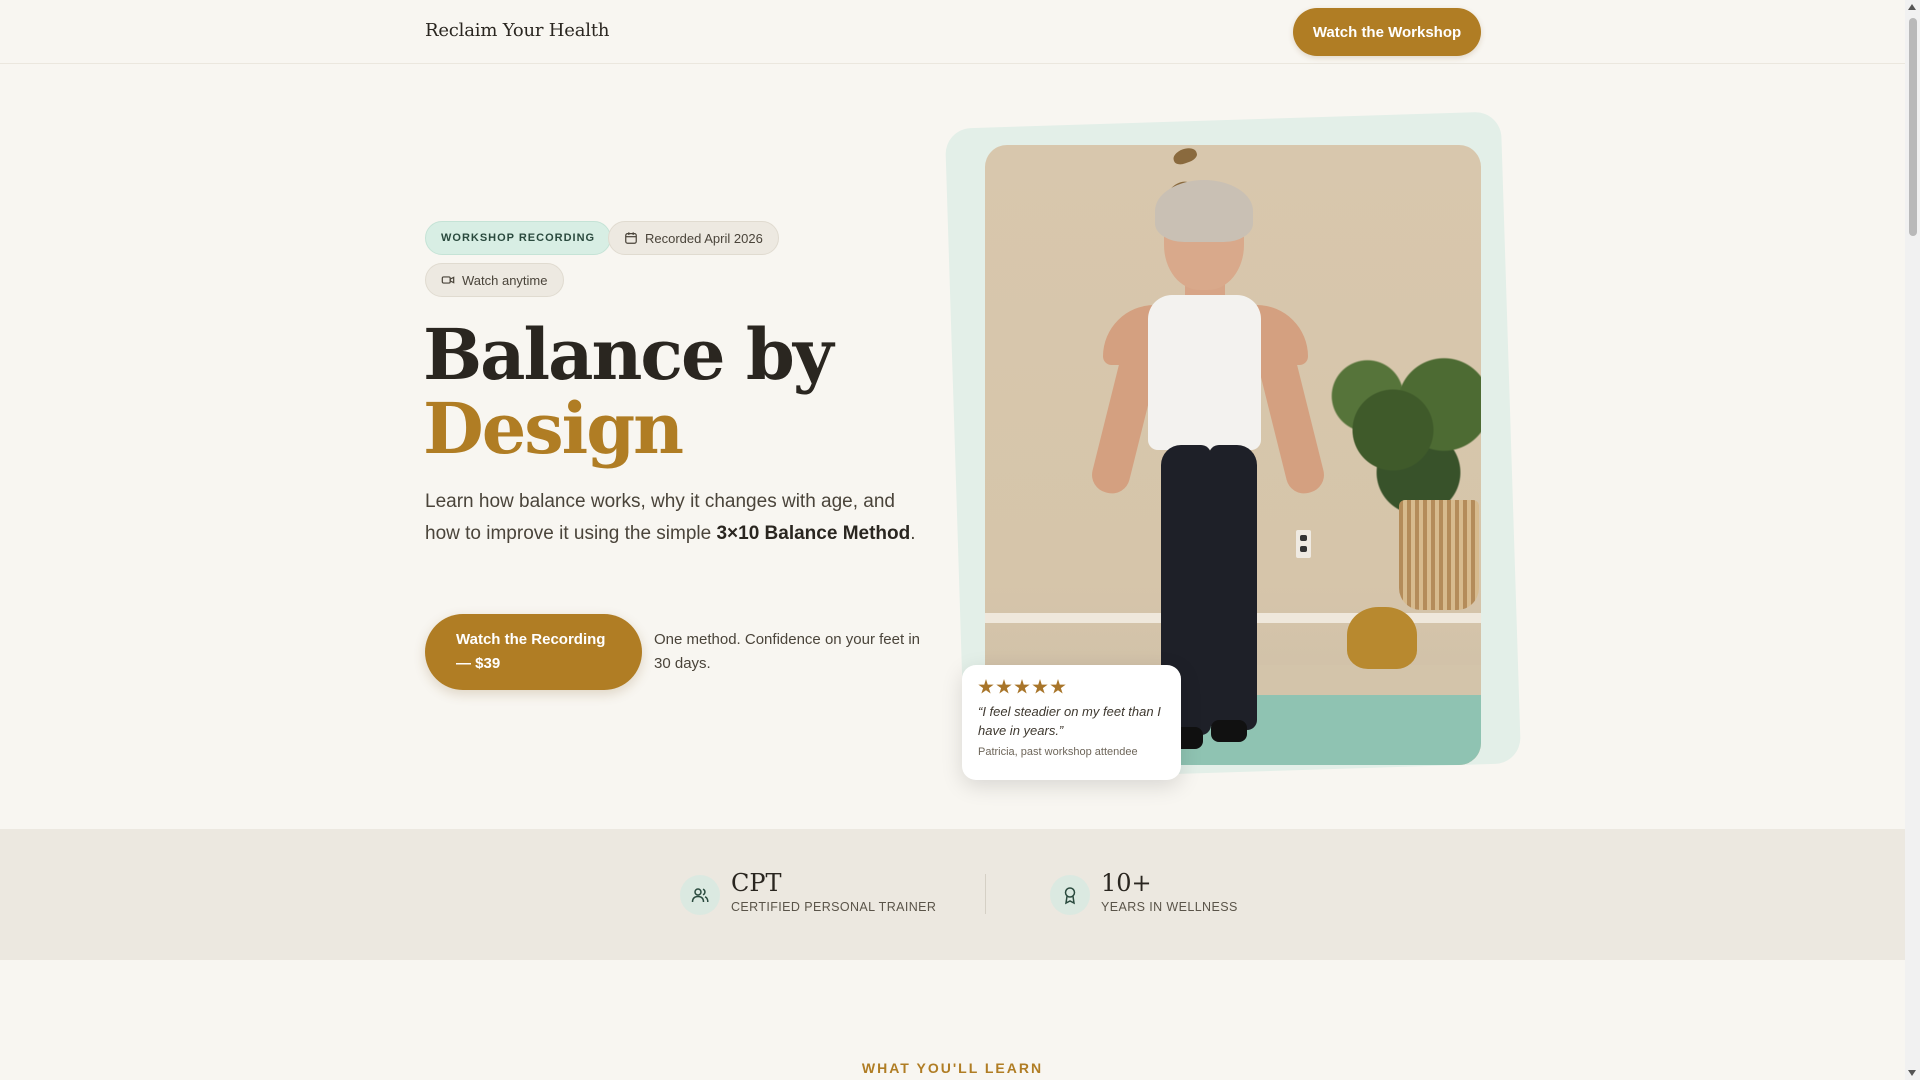 The height and width of the screenshot is (1080, 1920). Describe the element at coordinates (700, 895) in the screenshot. I see `users-icon` at that location.